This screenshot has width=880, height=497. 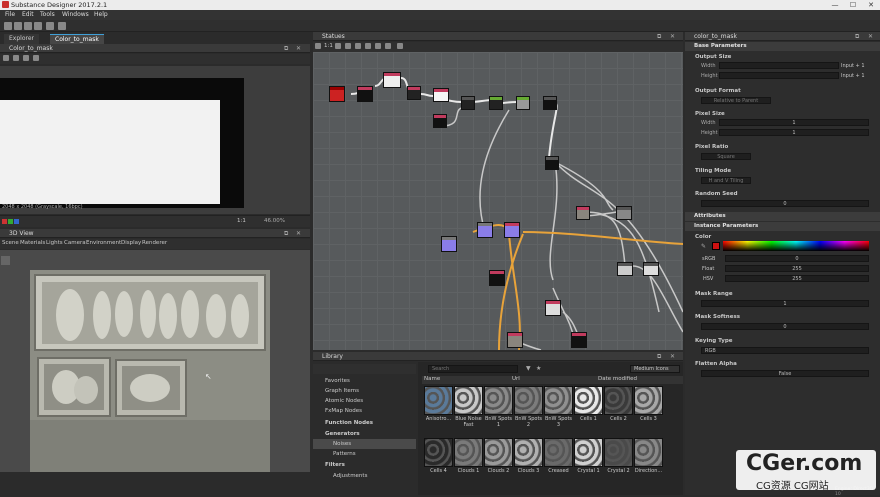 I want to click on menu-help: Help, so click(x=101, y=14).